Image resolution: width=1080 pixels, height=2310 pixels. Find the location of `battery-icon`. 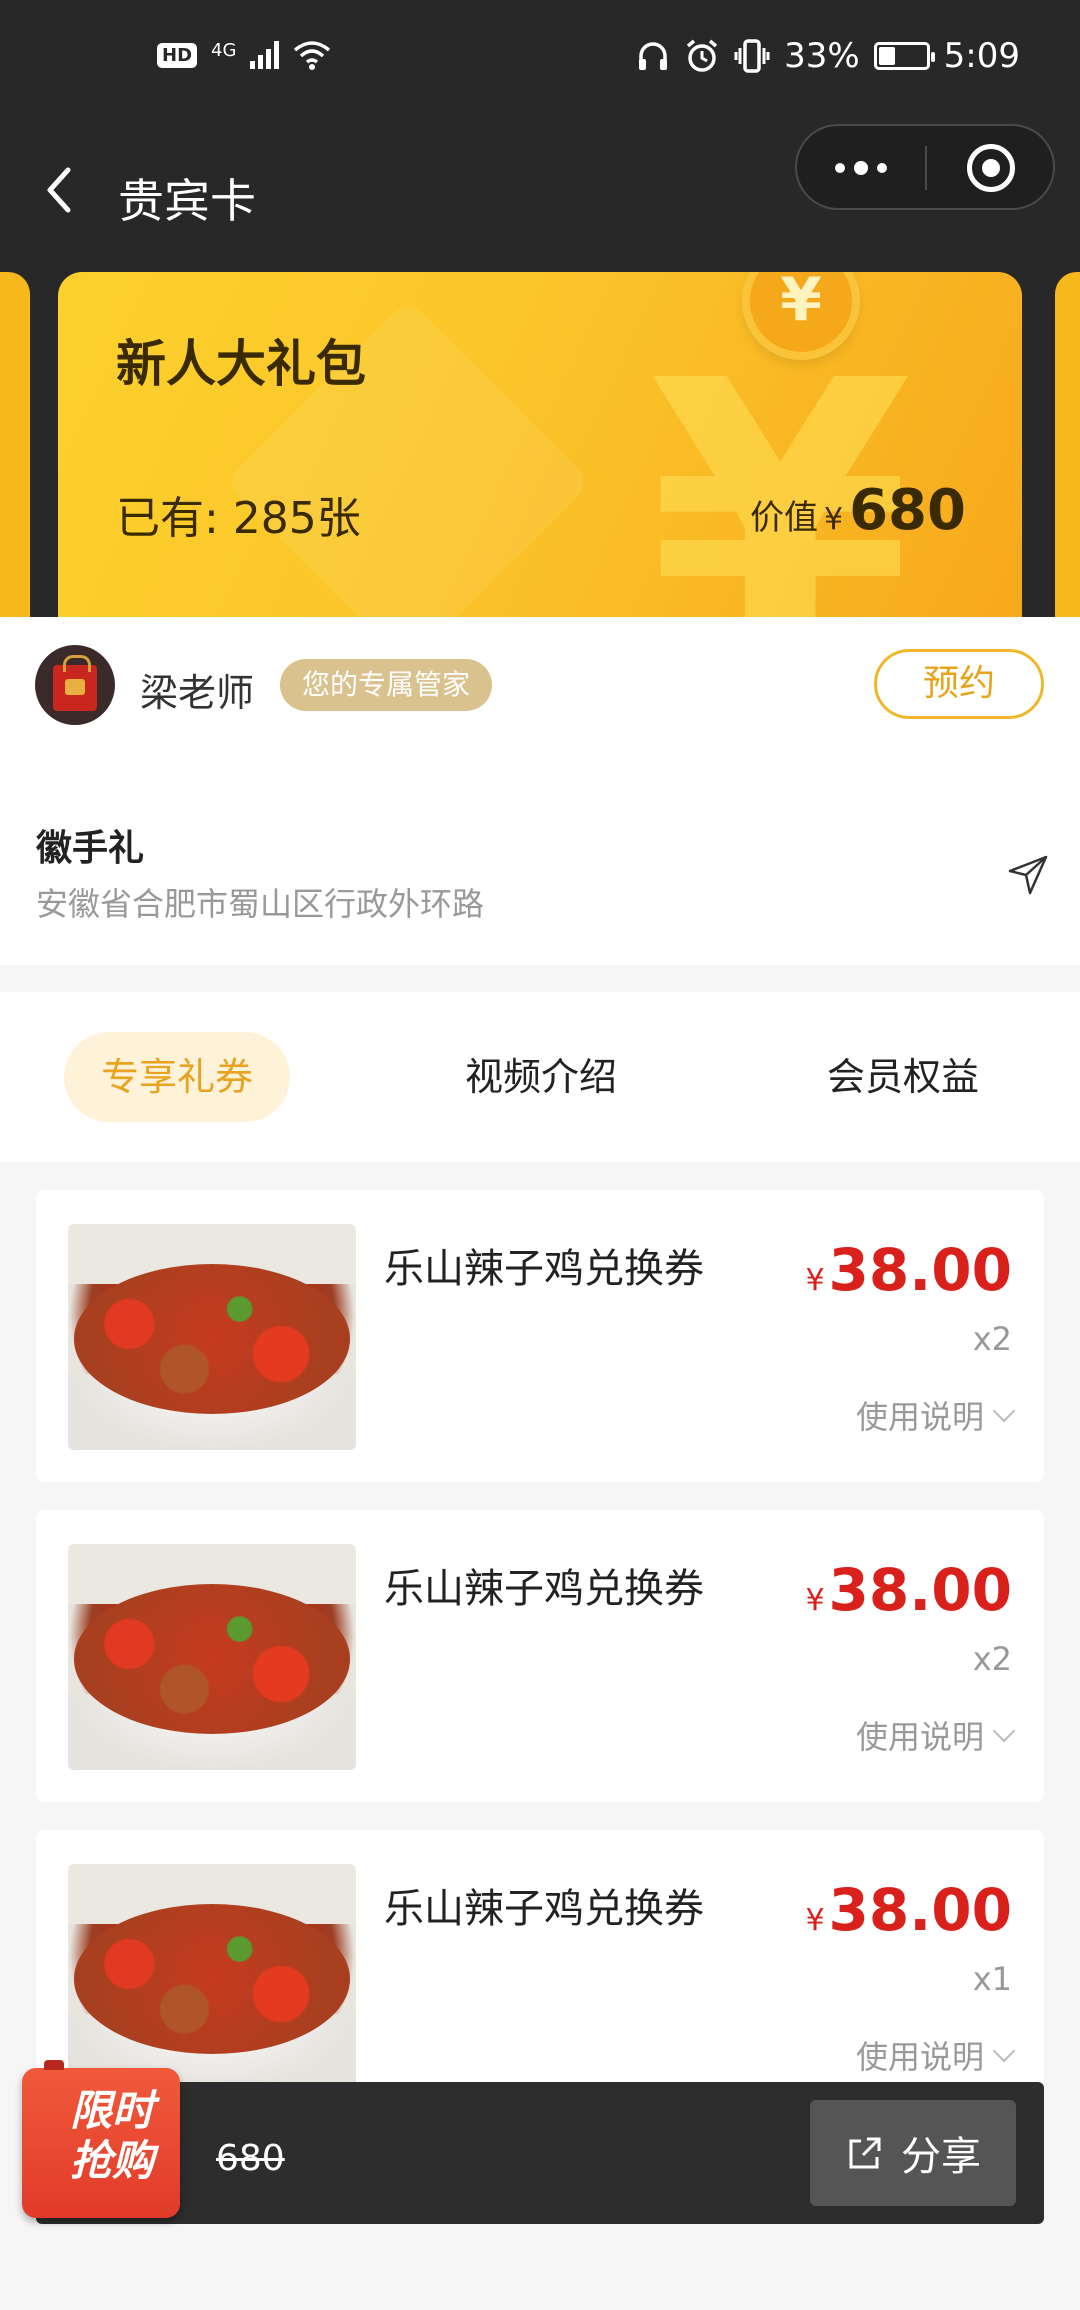

battery-icon is located at coordinates (904, 56).